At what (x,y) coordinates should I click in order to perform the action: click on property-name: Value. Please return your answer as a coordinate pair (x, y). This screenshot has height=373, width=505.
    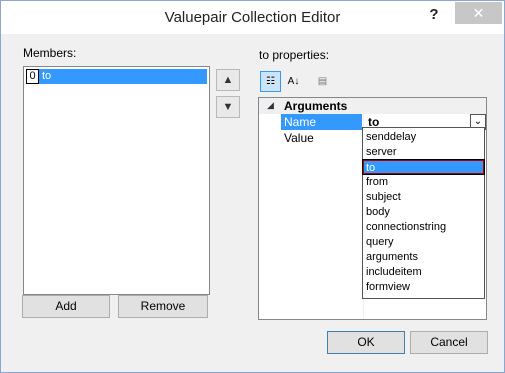
    Looking at the image, I should click on (321, 138).